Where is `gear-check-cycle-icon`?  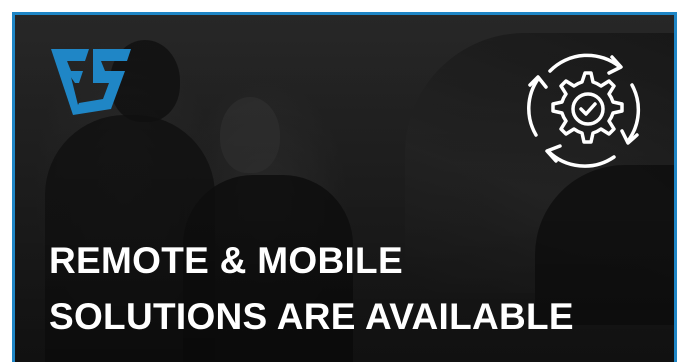
gear-check-cycle-icon is located at coordinates (584, 110).